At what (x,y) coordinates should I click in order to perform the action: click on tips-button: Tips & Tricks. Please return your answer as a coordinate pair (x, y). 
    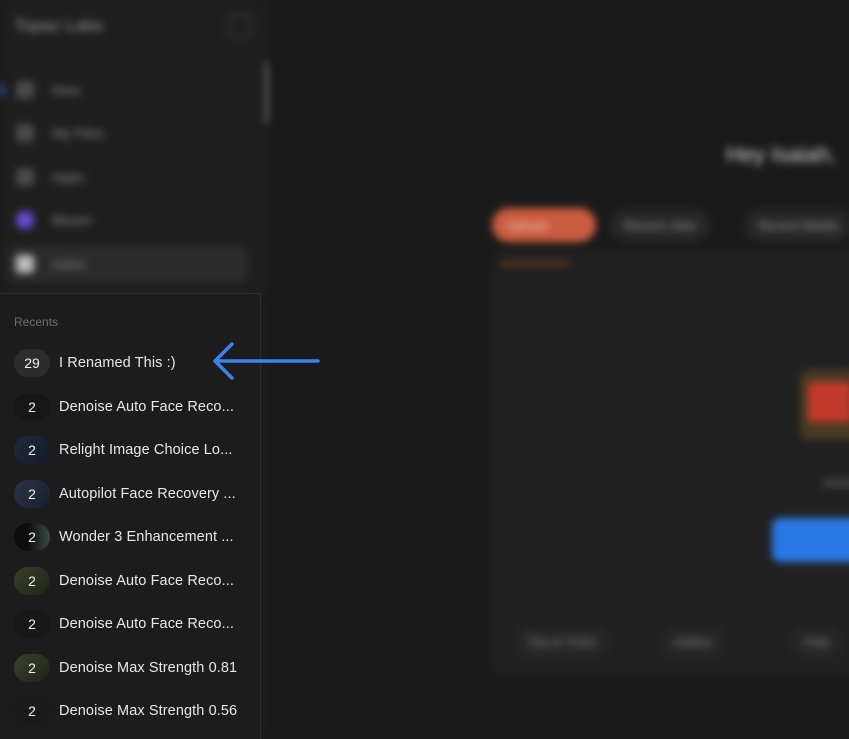
    Looking at the image, I should click on (562, 642).